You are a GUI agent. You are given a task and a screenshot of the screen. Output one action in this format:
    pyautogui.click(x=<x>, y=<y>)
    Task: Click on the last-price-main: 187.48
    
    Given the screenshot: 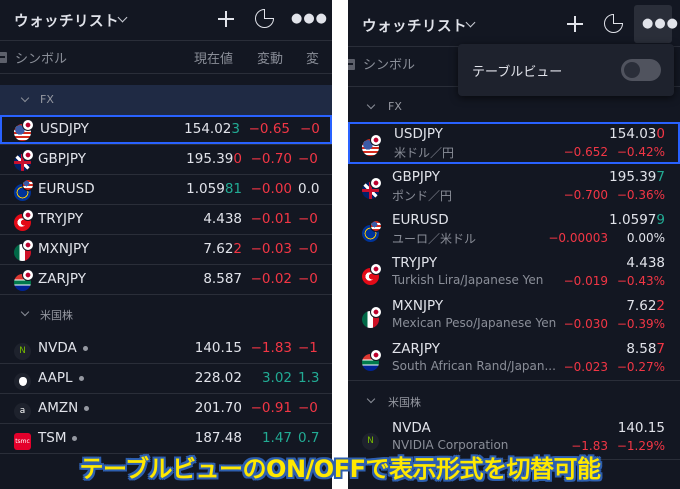 What is the action you would take?
    pyautogui.click(x=218, y=438)
    